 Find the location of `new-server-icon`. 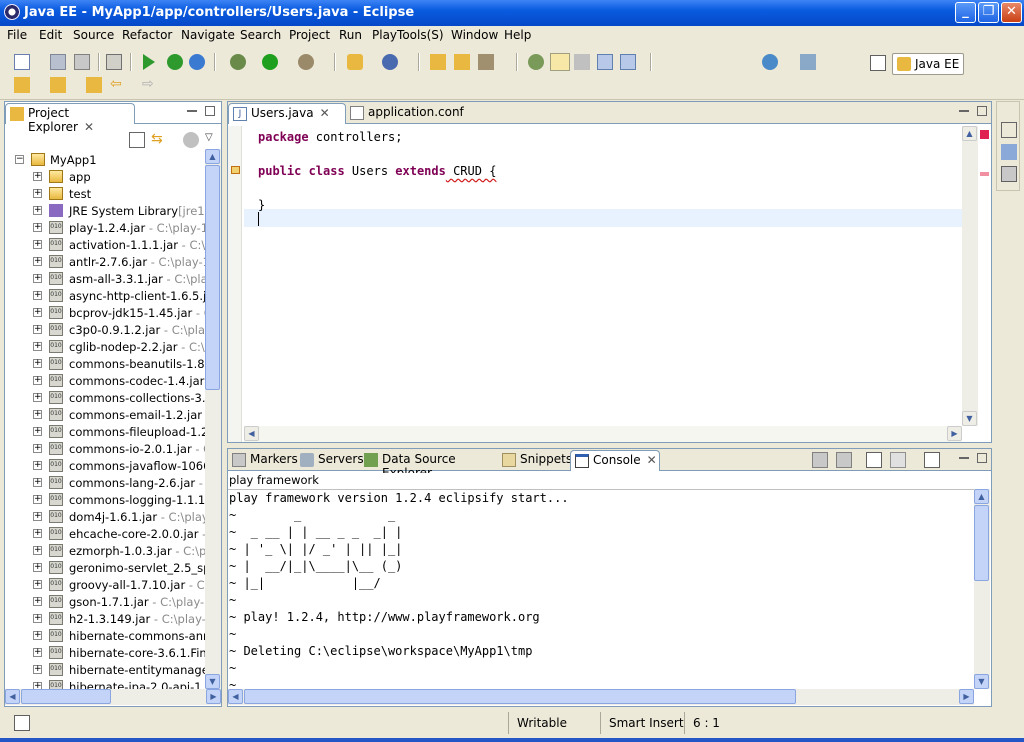

new-server-icon is located at coordinates (355, 62).